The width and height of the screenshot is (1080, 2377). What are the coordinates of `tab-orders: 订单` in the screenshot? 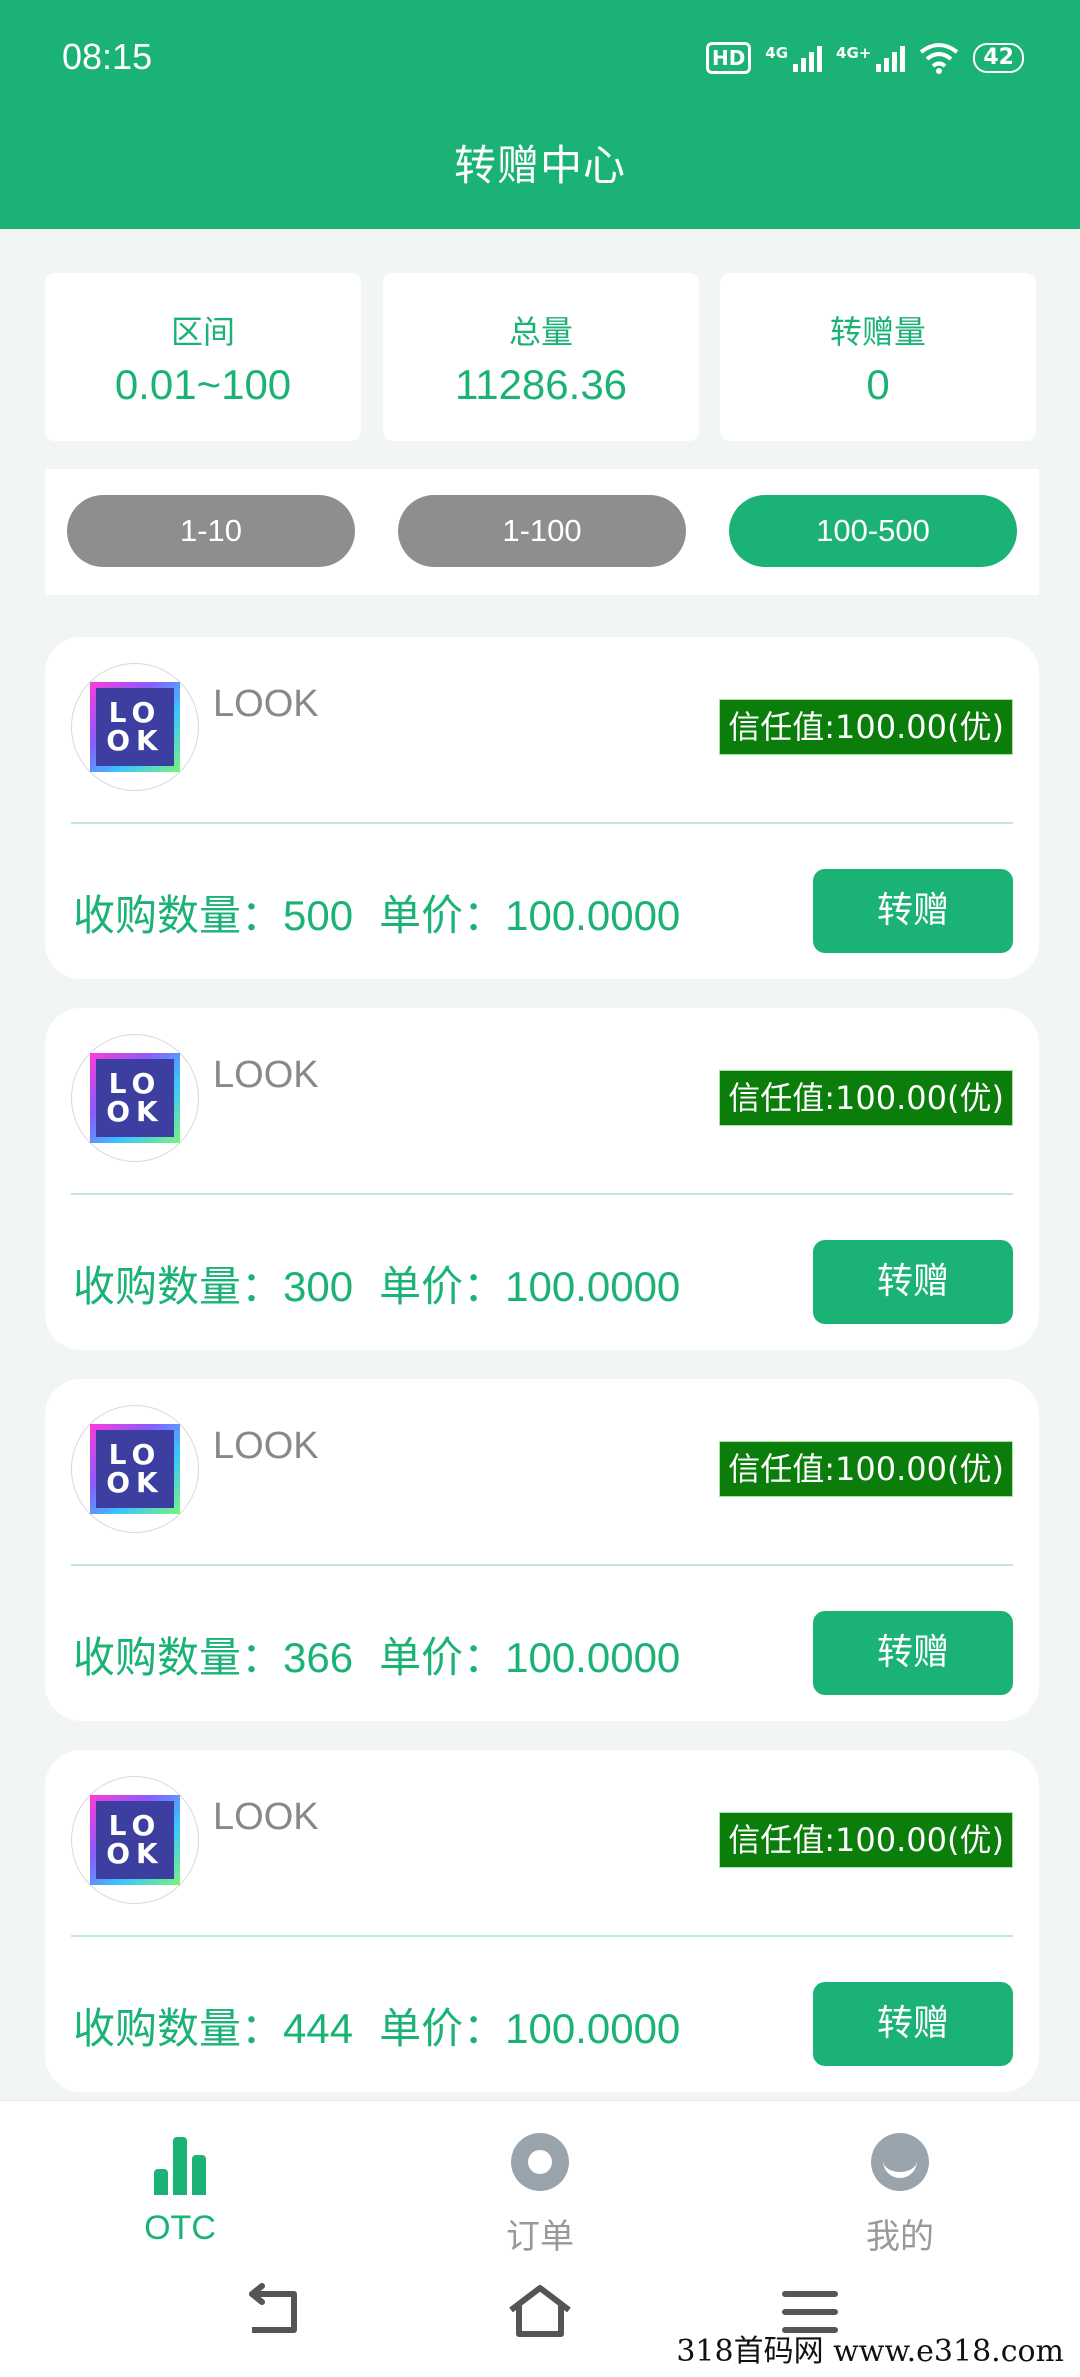 It's located at (540, 2186).